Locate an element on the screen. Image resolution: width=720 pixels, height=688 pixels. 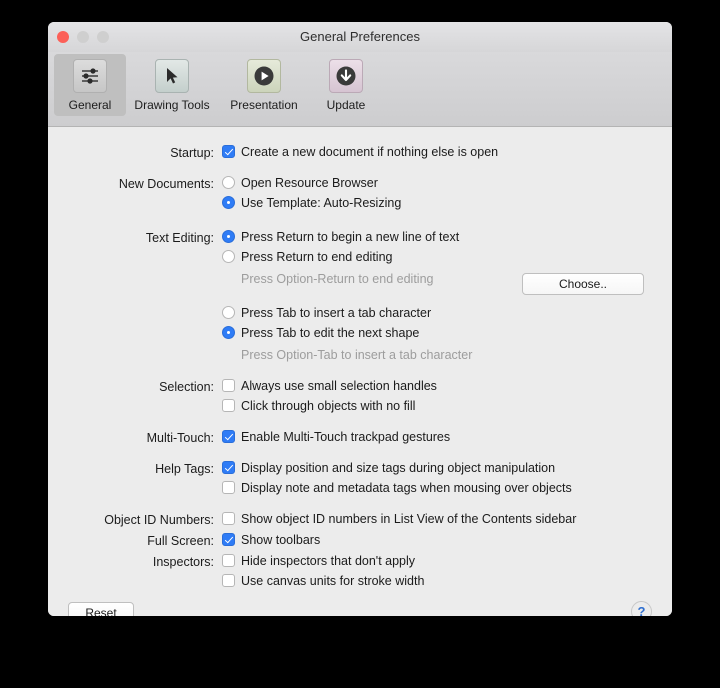
selection-small-handles-label: Always use small selection handles is located at coordinates (339, 386).